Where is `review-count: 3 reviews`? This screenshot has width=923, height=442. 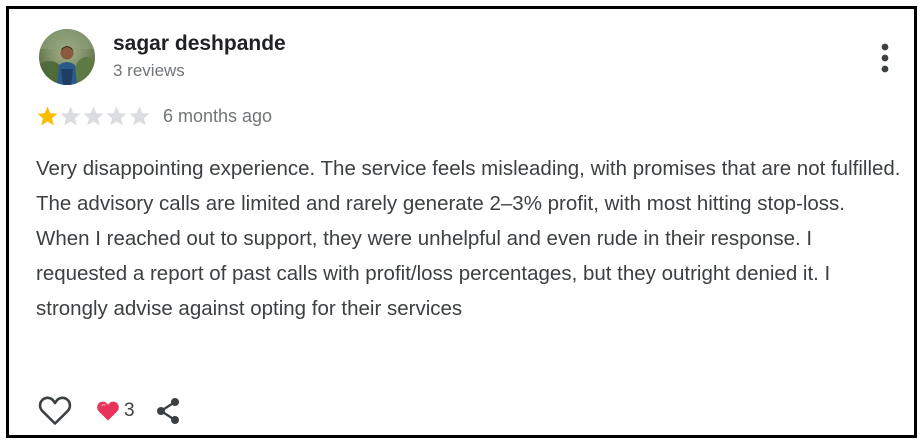
review-count: 3 reviews is located at coordinates (149, 70).